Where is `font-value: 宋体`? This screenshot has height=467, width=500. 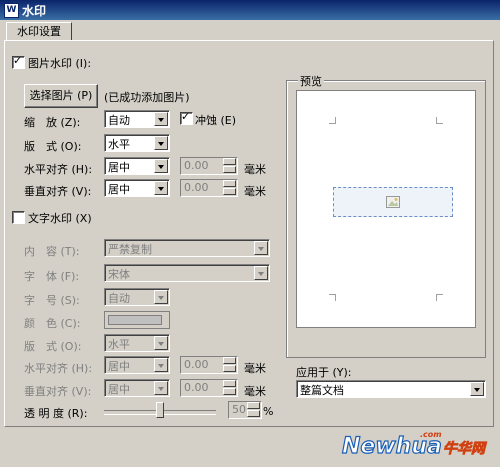 font-value: 宋体 is located at coordinates (119, 274).